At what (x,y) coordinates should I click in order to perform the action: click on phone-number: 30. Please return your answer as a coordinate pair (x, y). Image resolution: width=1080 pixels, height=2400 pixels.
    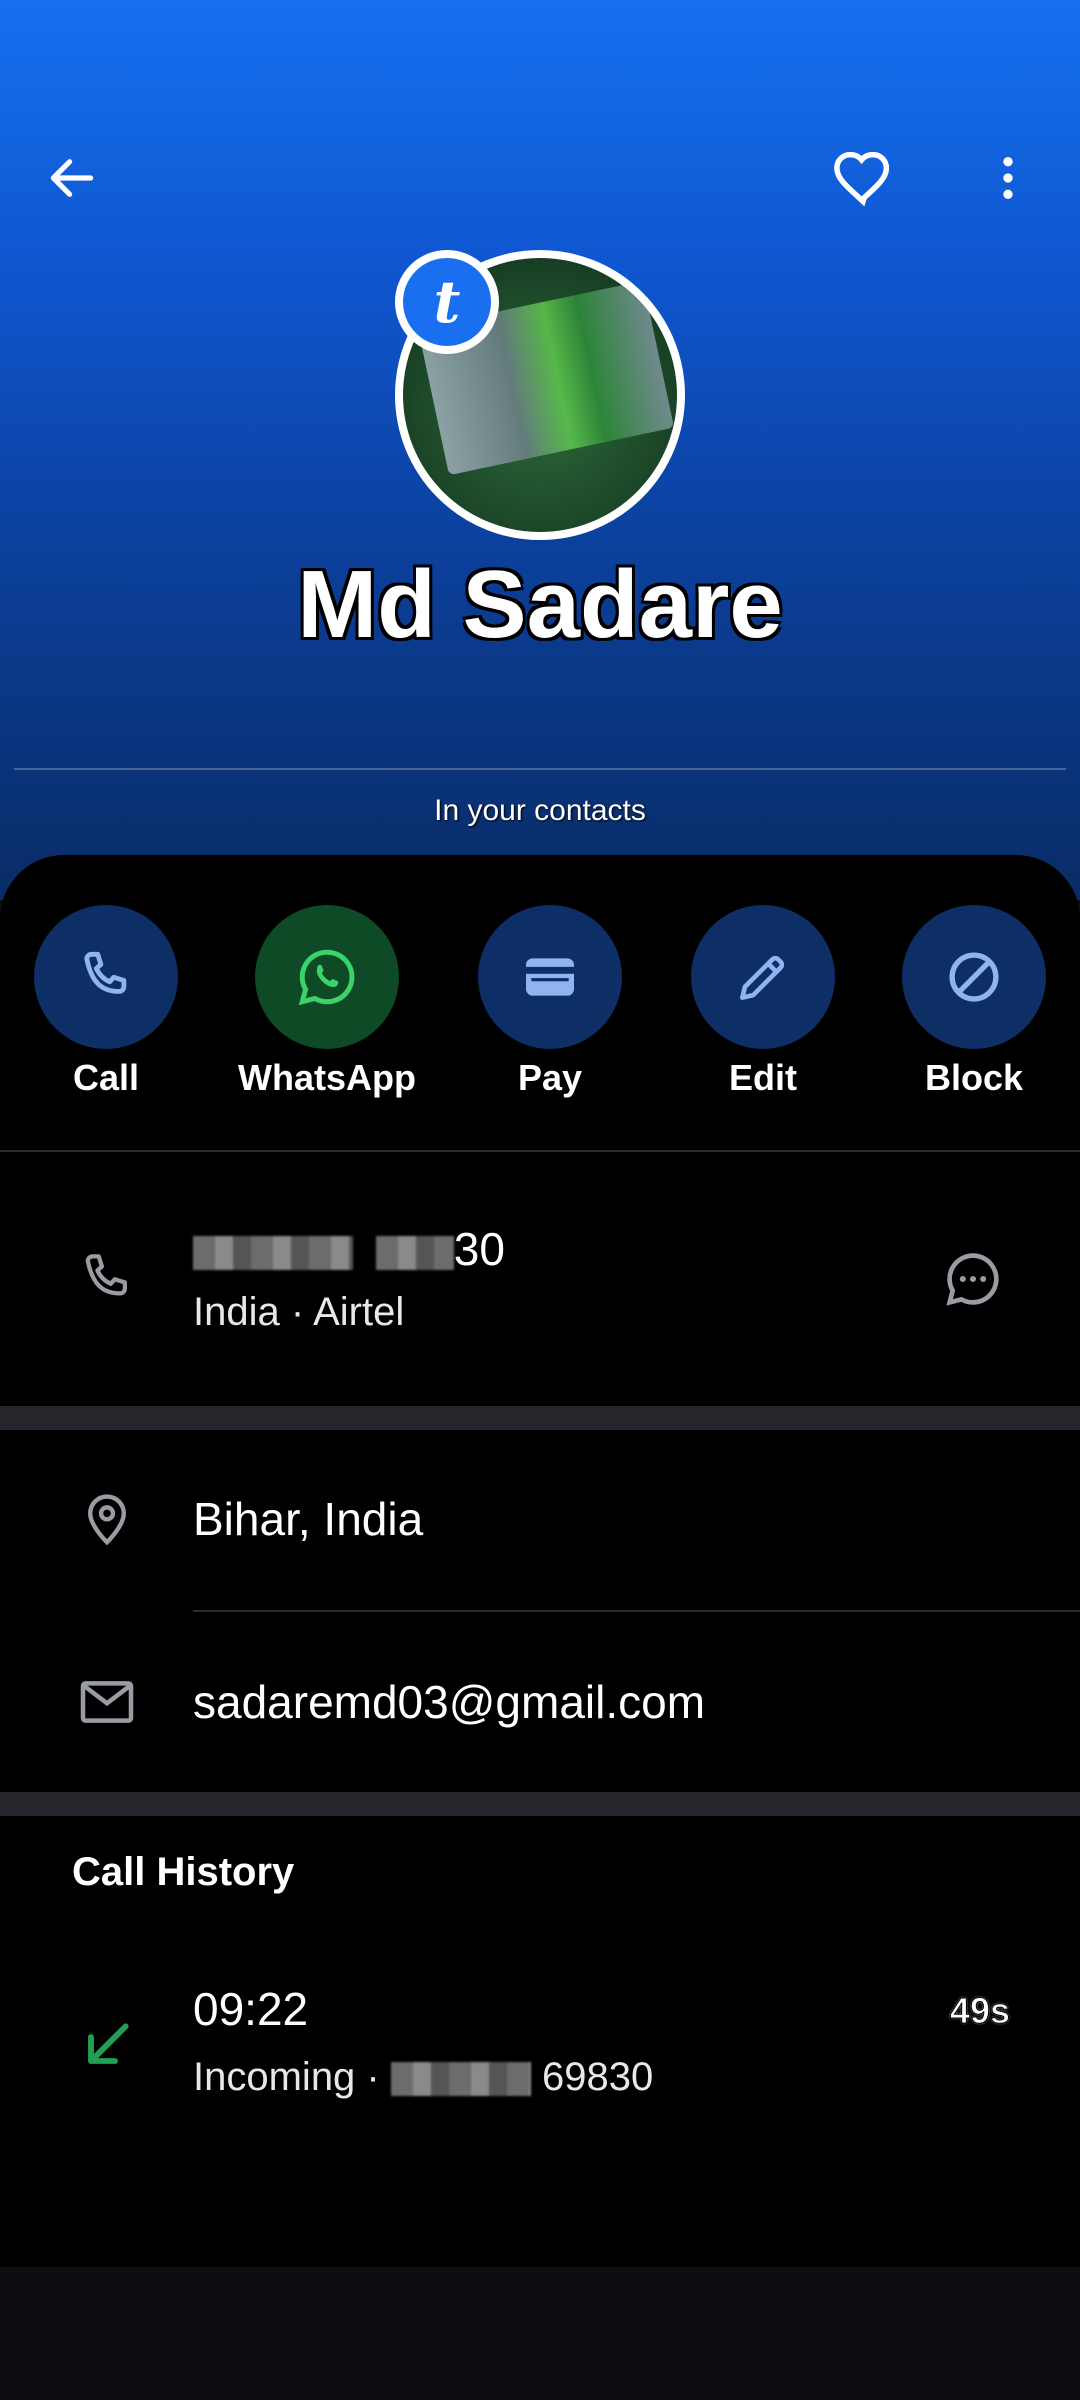
    Looking at the image, I should click on (349, 1249).